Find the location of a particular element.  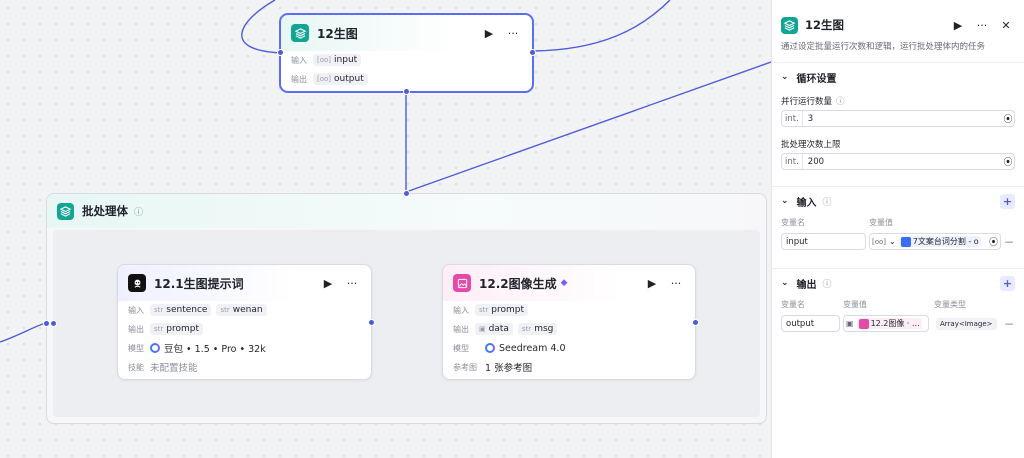

remove-output-button: − is located at coordinates (1009, 324).